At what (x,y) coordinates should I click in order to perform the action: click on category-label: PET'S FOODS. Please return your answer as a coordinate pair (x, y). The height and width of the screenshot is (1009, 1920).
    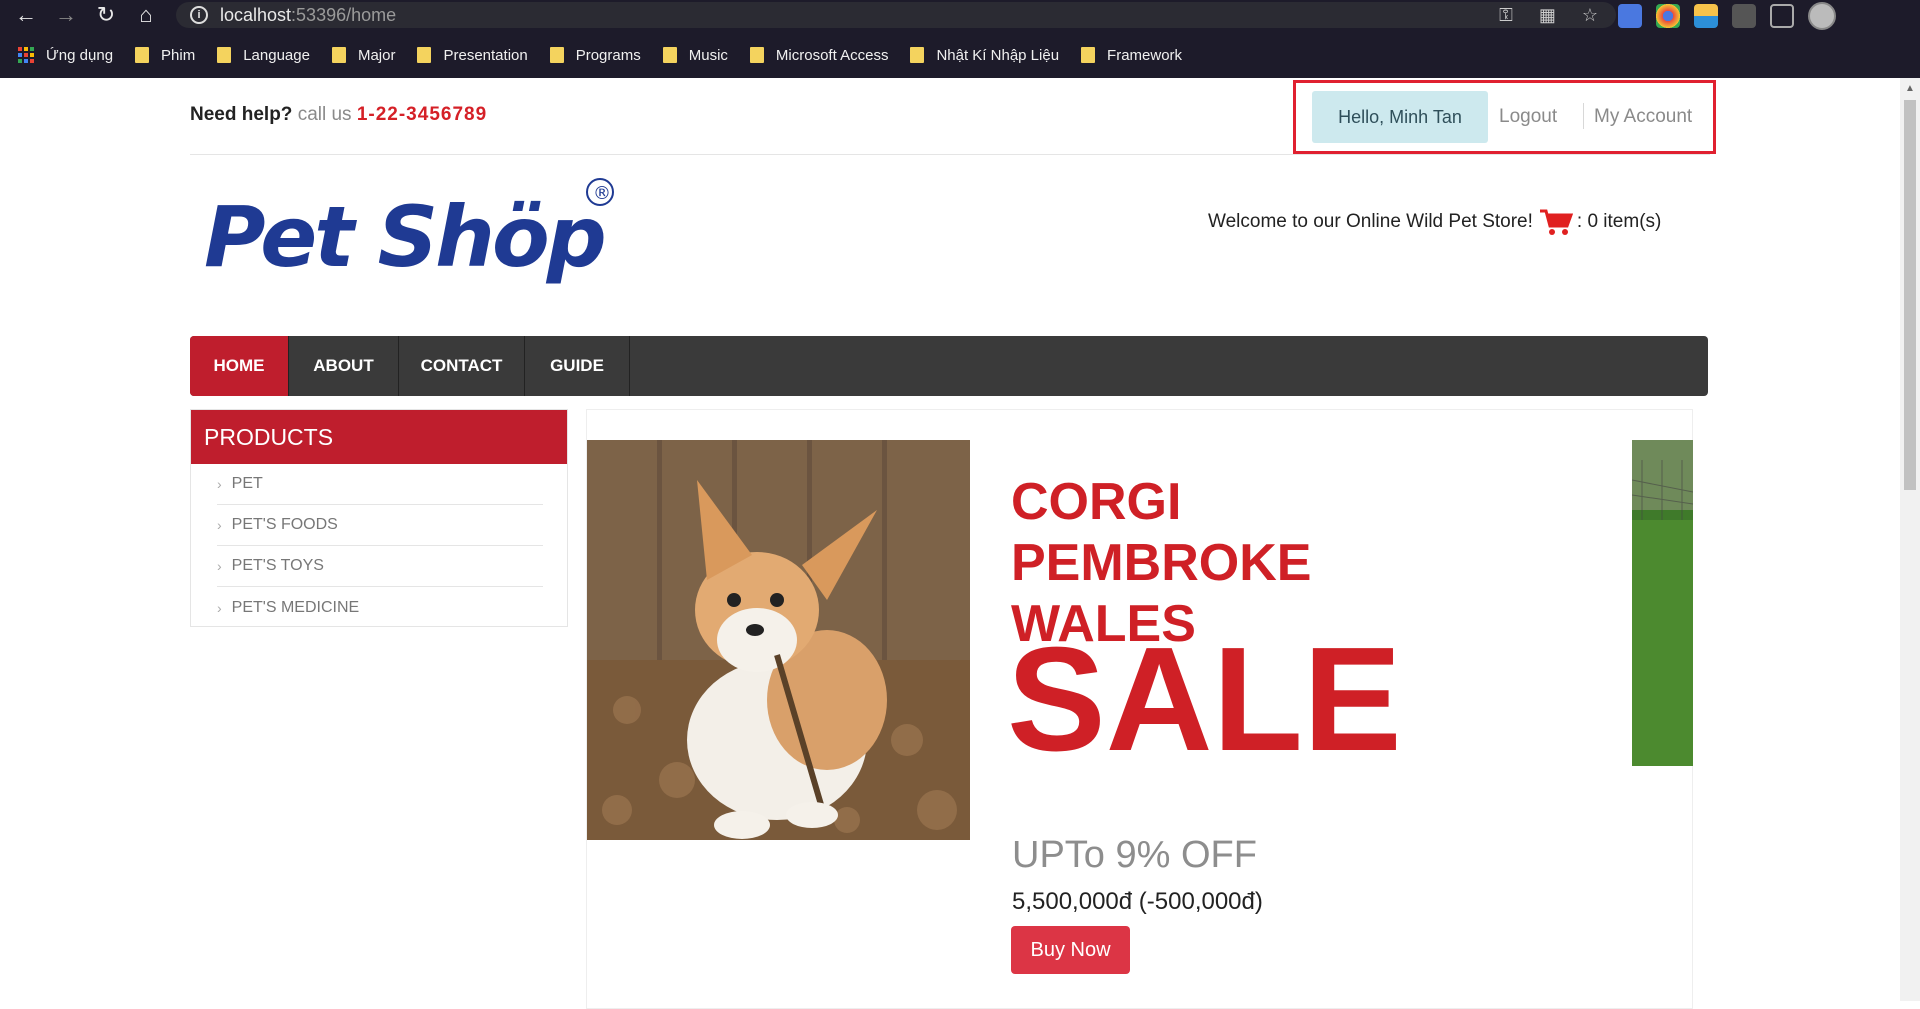
    Looking at the image, I should click on (284, 524).